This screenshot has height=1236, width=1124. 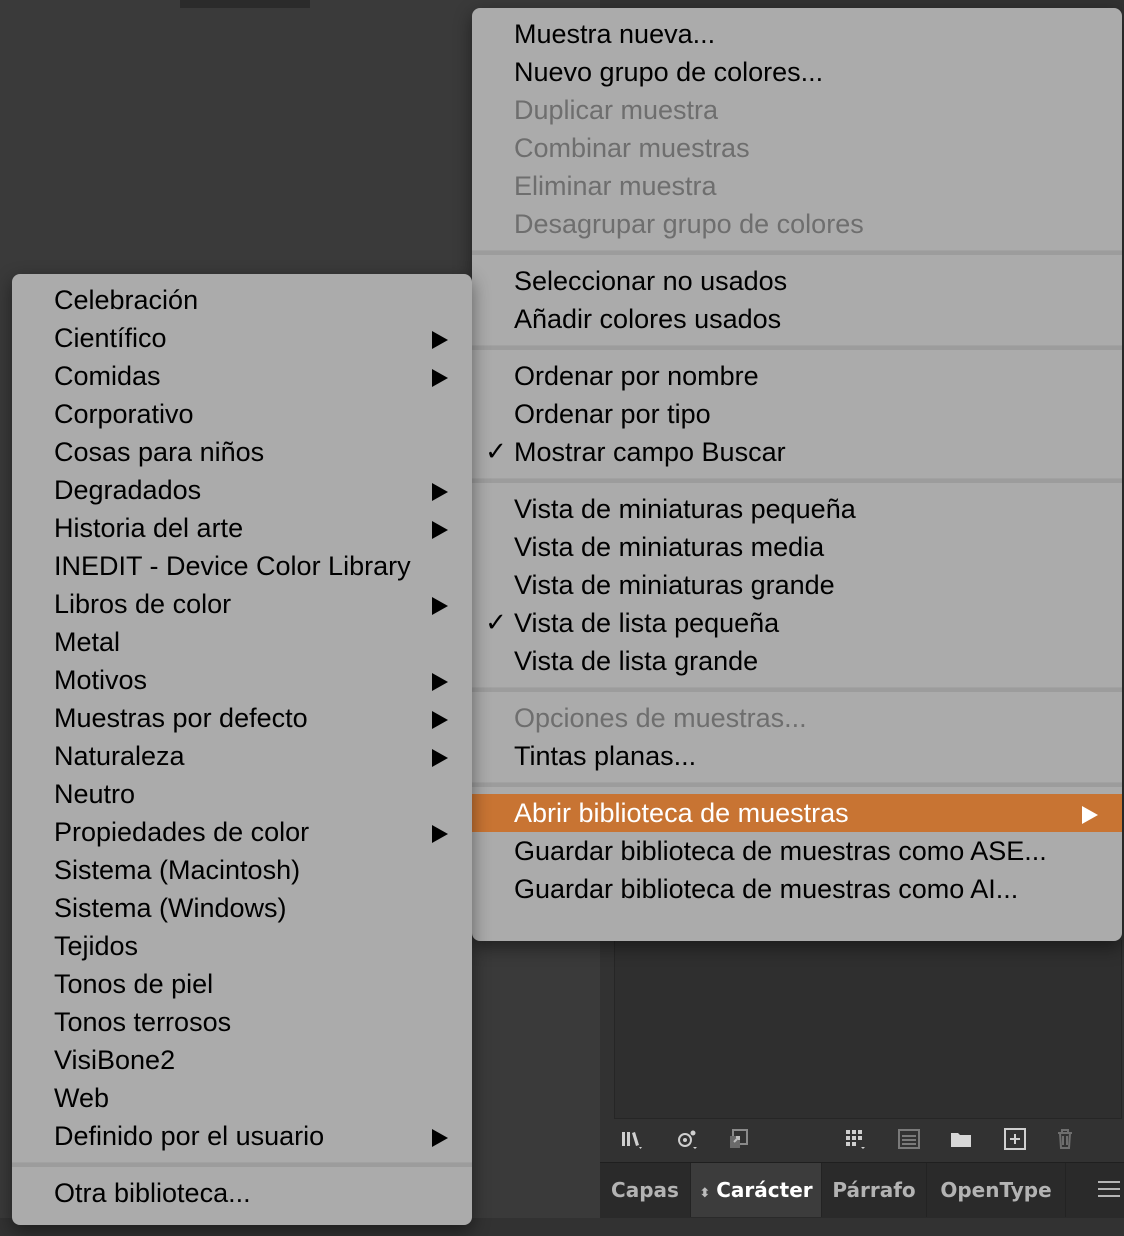 I want to click on tab-parrafo: Párrafo, so click(x=874, y=1190).